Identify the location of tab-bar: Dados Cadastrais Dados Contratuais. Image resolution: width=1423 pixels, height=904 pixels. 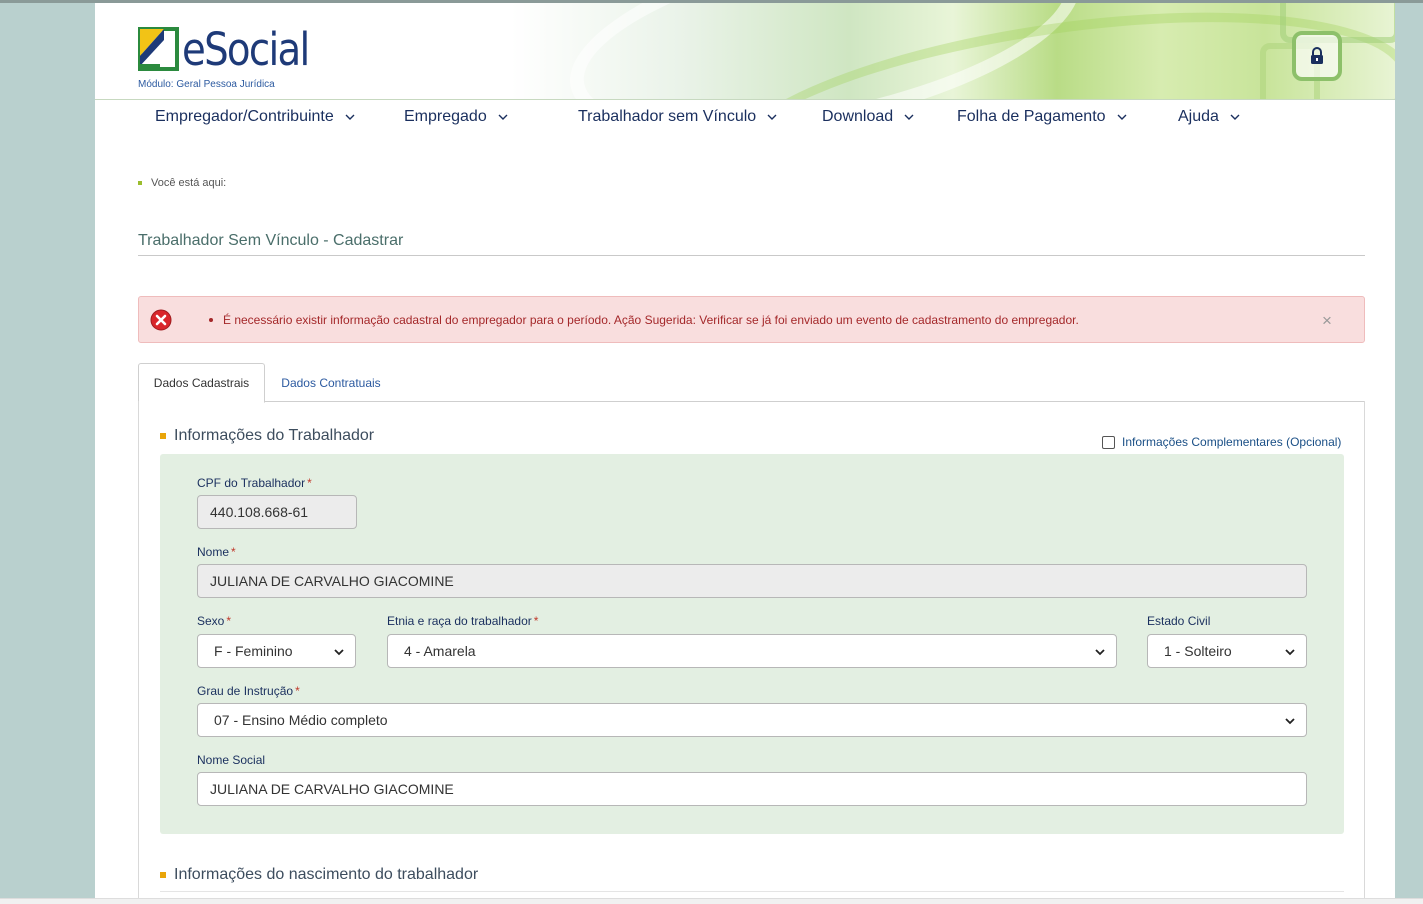
(751, 383).